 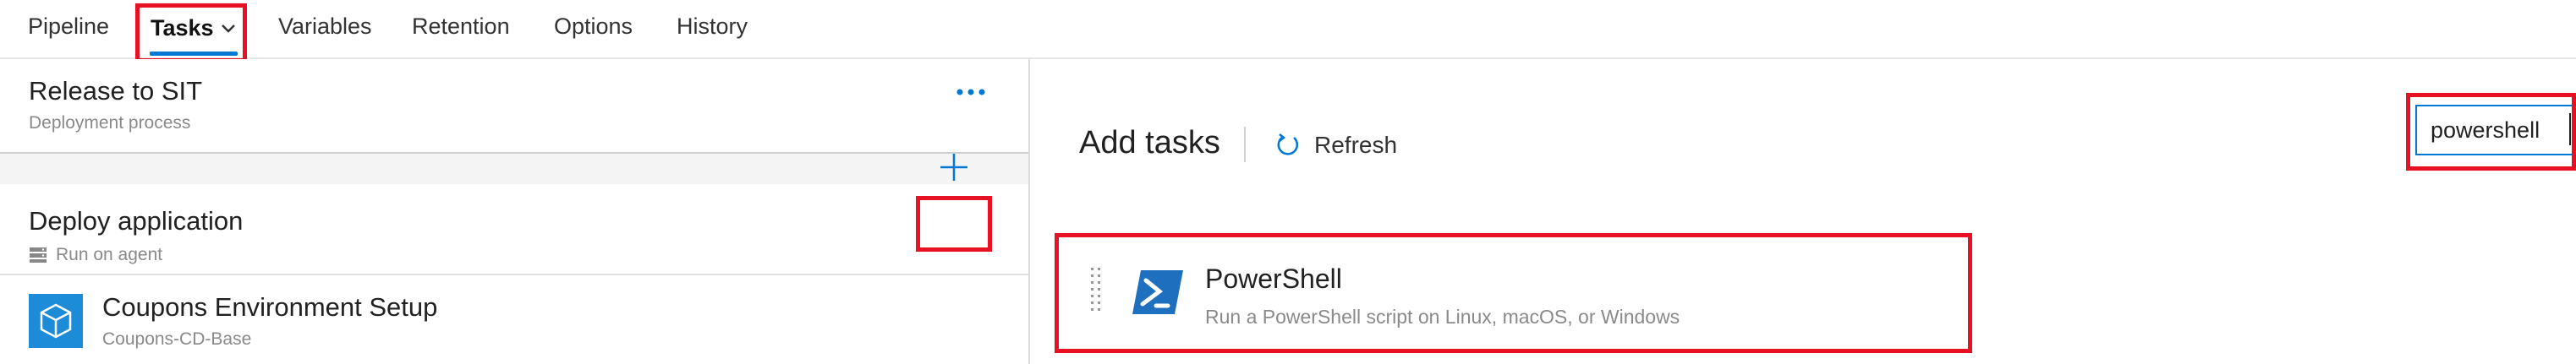 What do you see at coordinates (1288, 144) in the screenshot?
I see `refresh-icon` at bounding box center [1288, 144].